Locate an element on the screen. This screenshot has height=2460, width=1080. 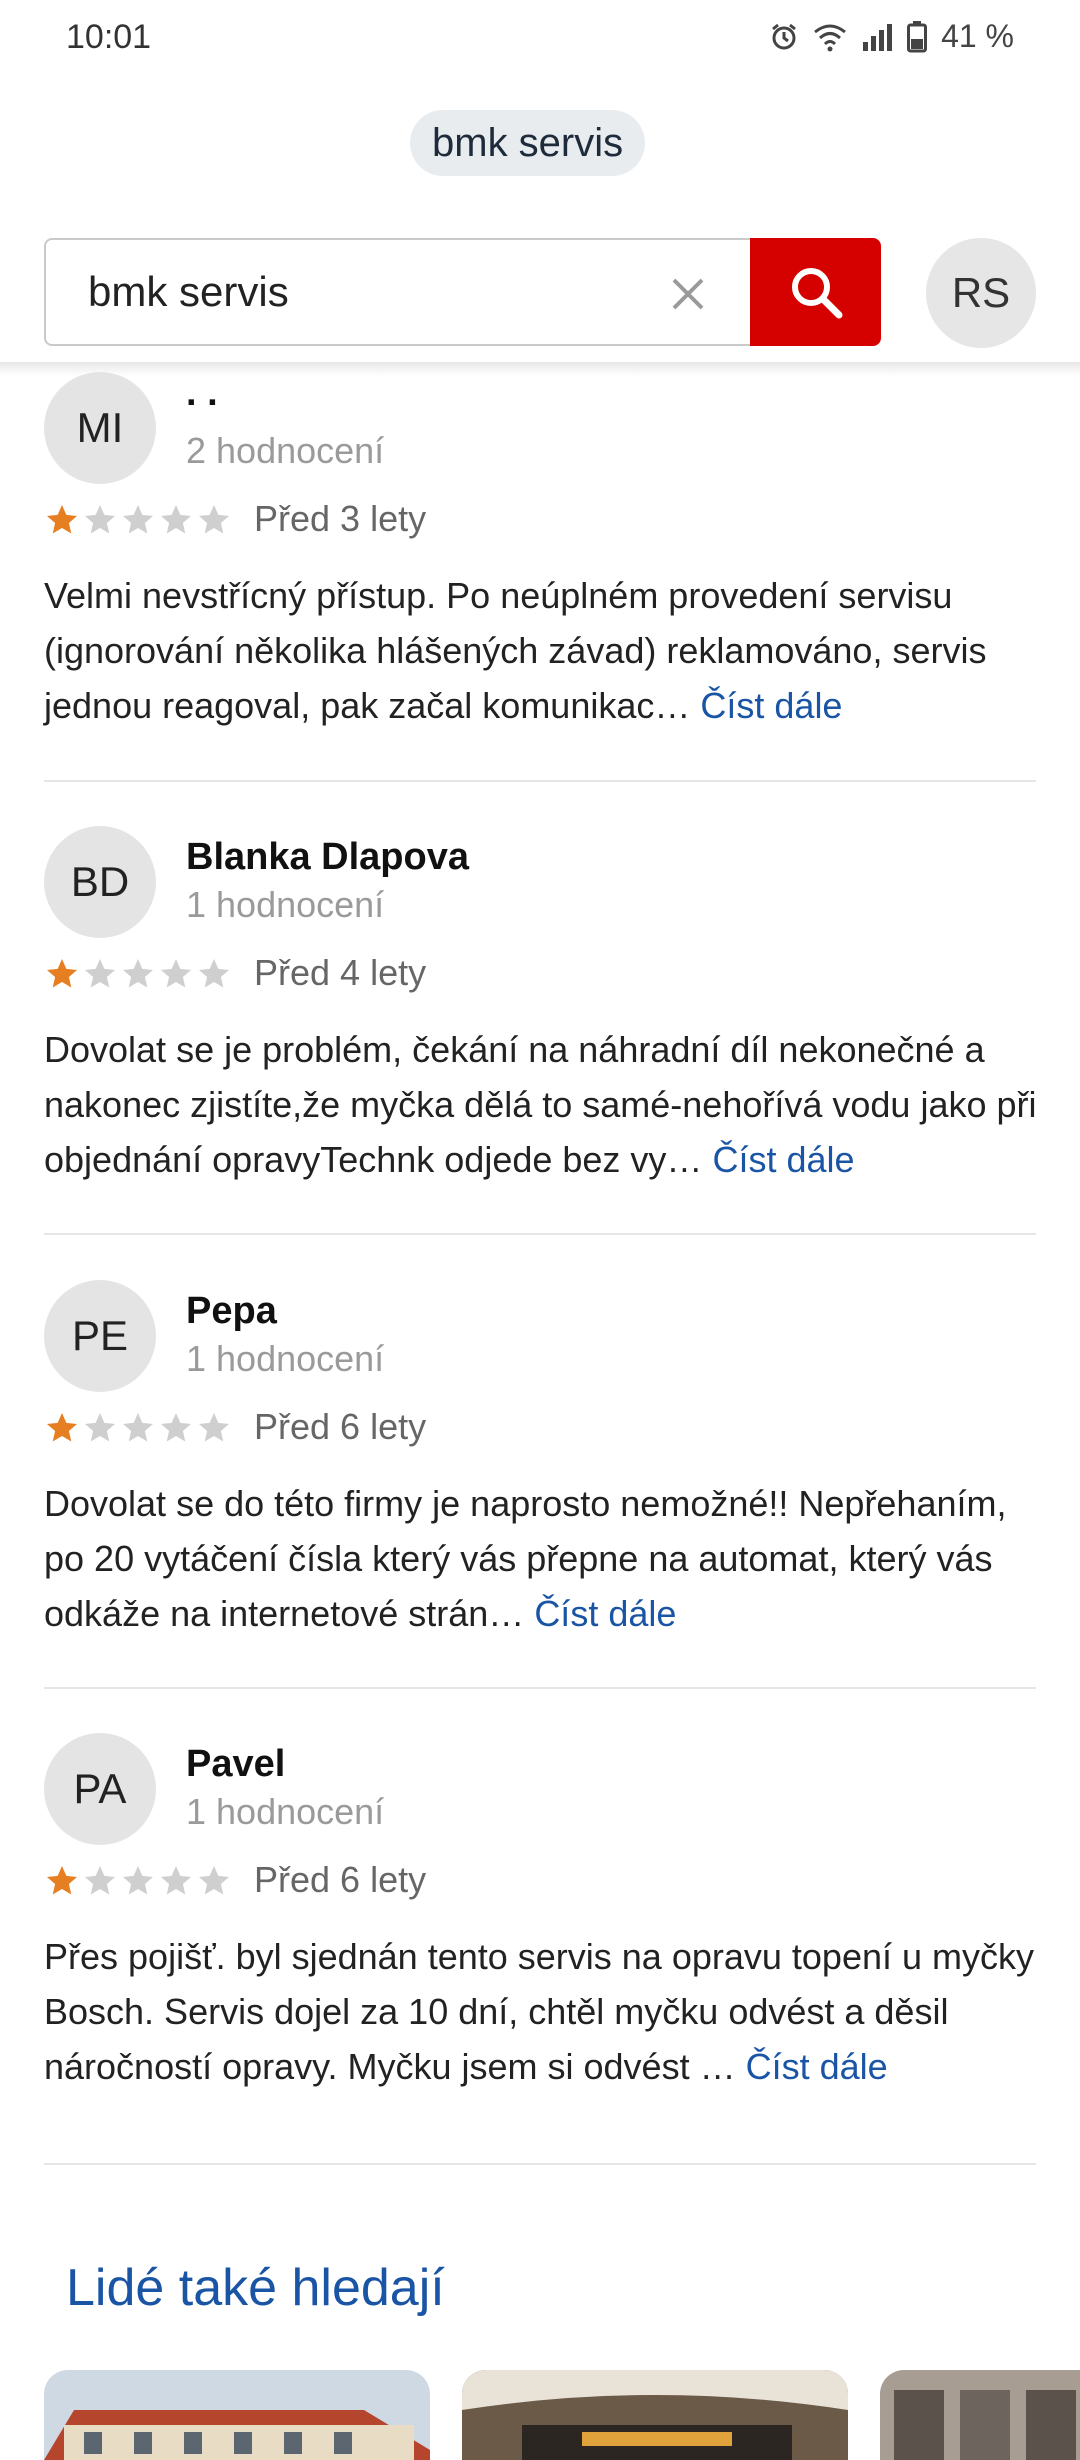
reviewer-avatar: BD is located at coordinates (100, 882).